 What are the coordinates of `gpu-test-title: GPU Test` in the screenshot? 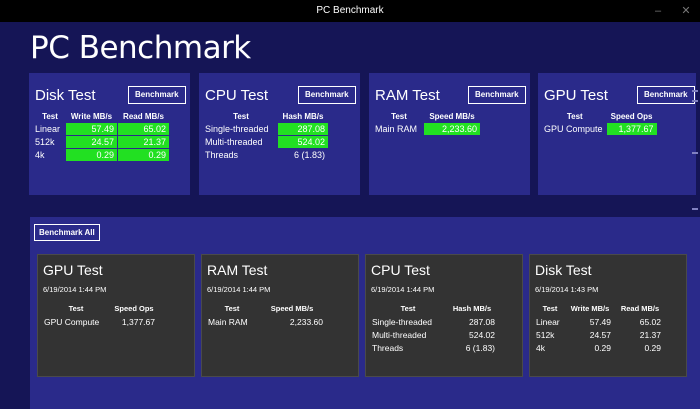 It's located at (576, 95).